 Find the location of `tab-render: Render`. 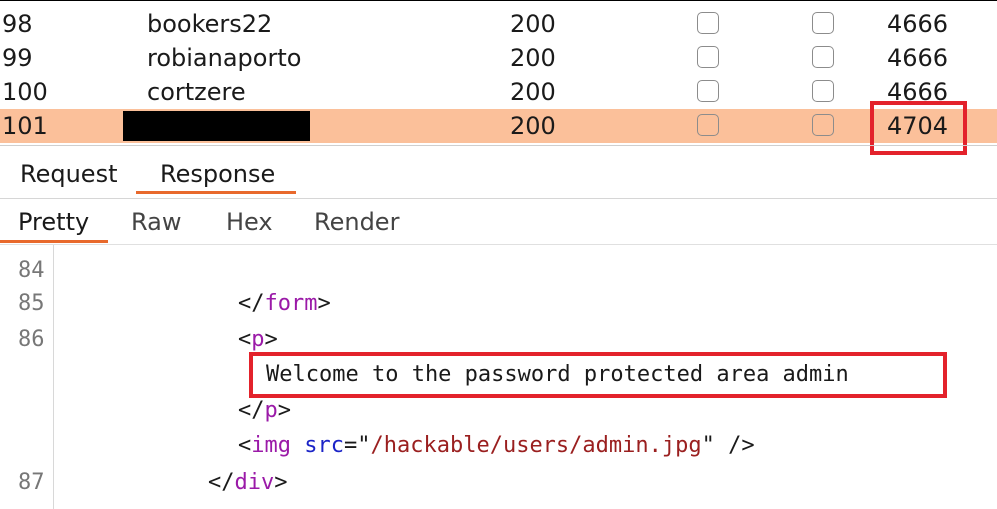

tab-render: Render is located at coordinates (356, 222).